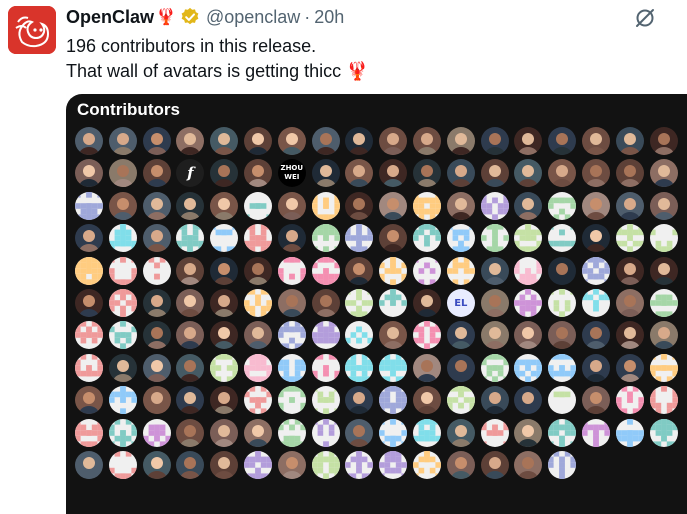  Describe the element at coordinates (460, 303) in the screenshot. I see `contributor-avatar: EL` at that location.